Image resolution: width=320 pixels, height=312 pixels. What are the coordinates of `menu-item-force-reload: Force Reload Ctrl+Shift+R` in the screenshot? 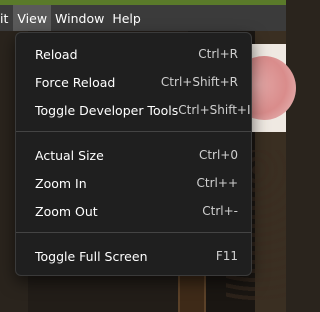 It's located at (133, 82).